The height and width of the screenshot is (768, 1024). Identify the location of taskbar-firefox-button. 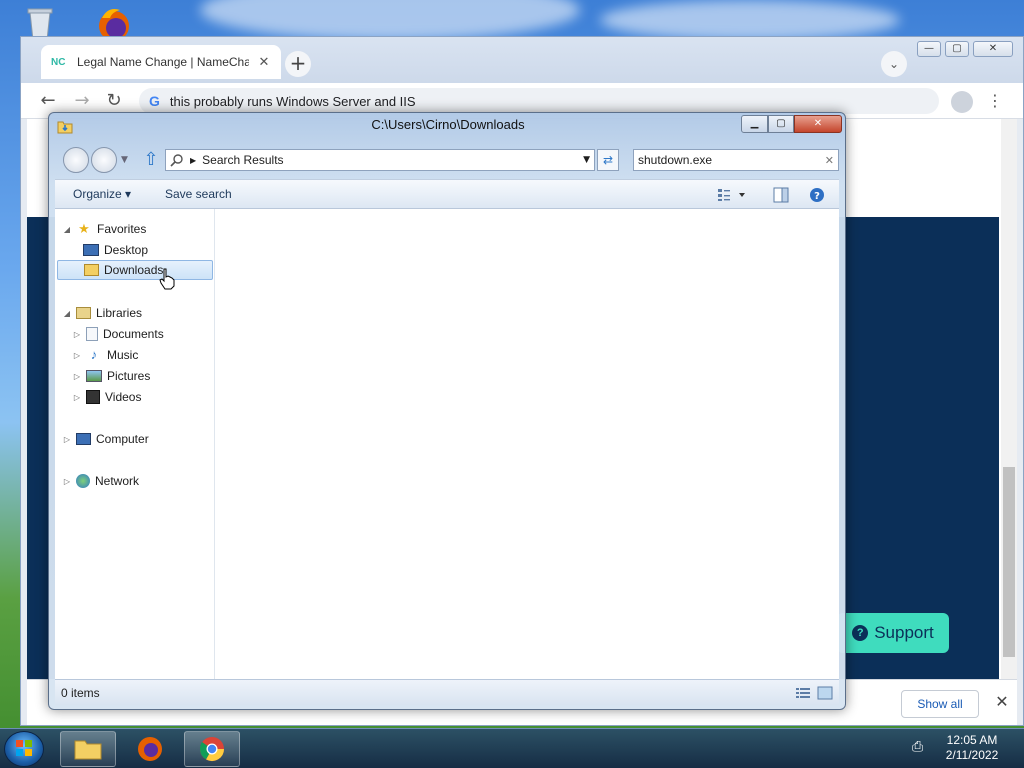
(150, 749).